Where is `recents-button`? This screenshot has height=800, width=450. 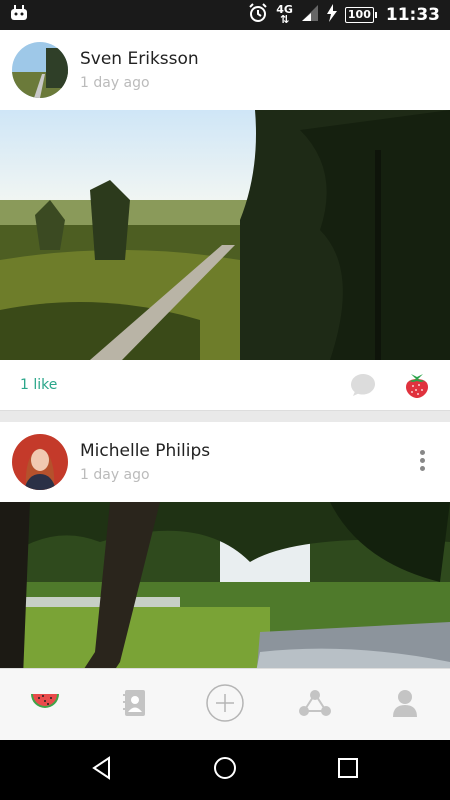 recents-button is located at coordinates (348, 770).